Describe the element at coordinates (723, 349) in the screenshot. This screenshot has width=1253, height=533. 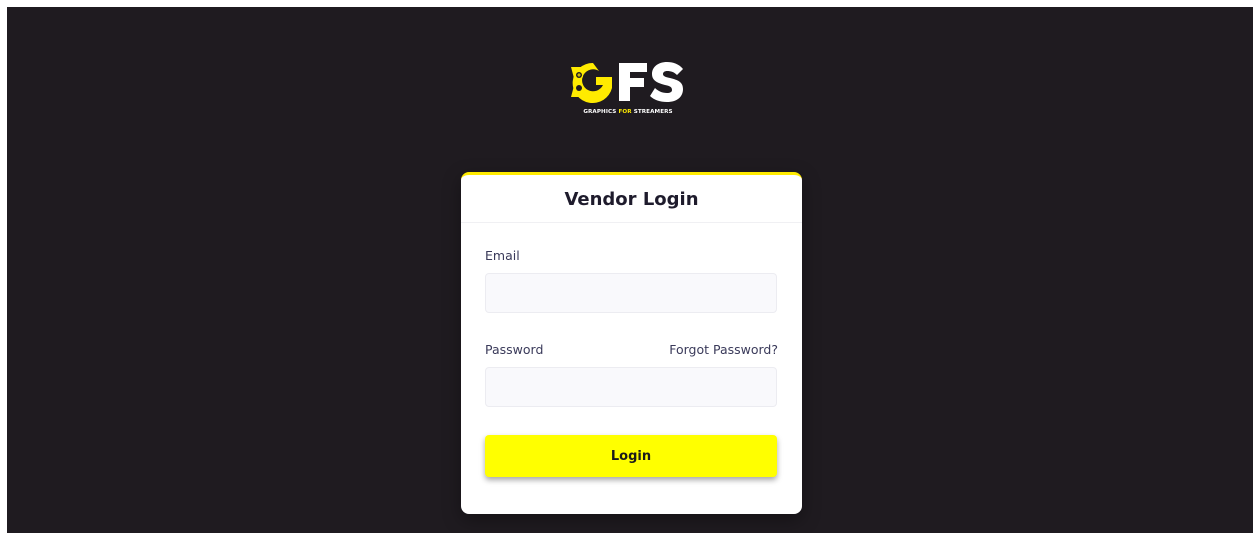
I see `forgot-password-link: Forgot Password?` at that location.